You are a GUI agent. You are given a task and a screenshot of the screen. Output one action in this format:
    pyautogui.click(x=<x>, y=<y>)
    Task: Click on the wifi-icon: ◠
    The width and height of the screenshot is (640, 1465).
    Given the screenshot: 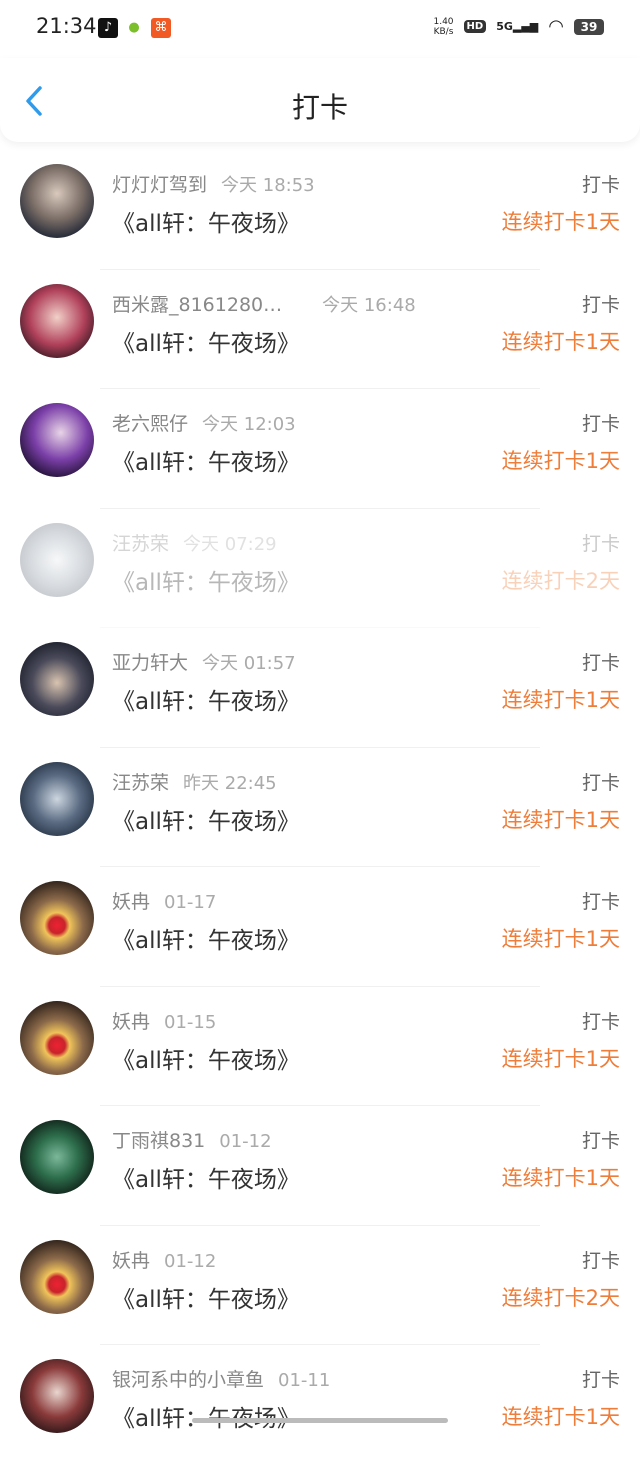 What is the action you would take?
    pyautogui.click(x=556, y=26)
    